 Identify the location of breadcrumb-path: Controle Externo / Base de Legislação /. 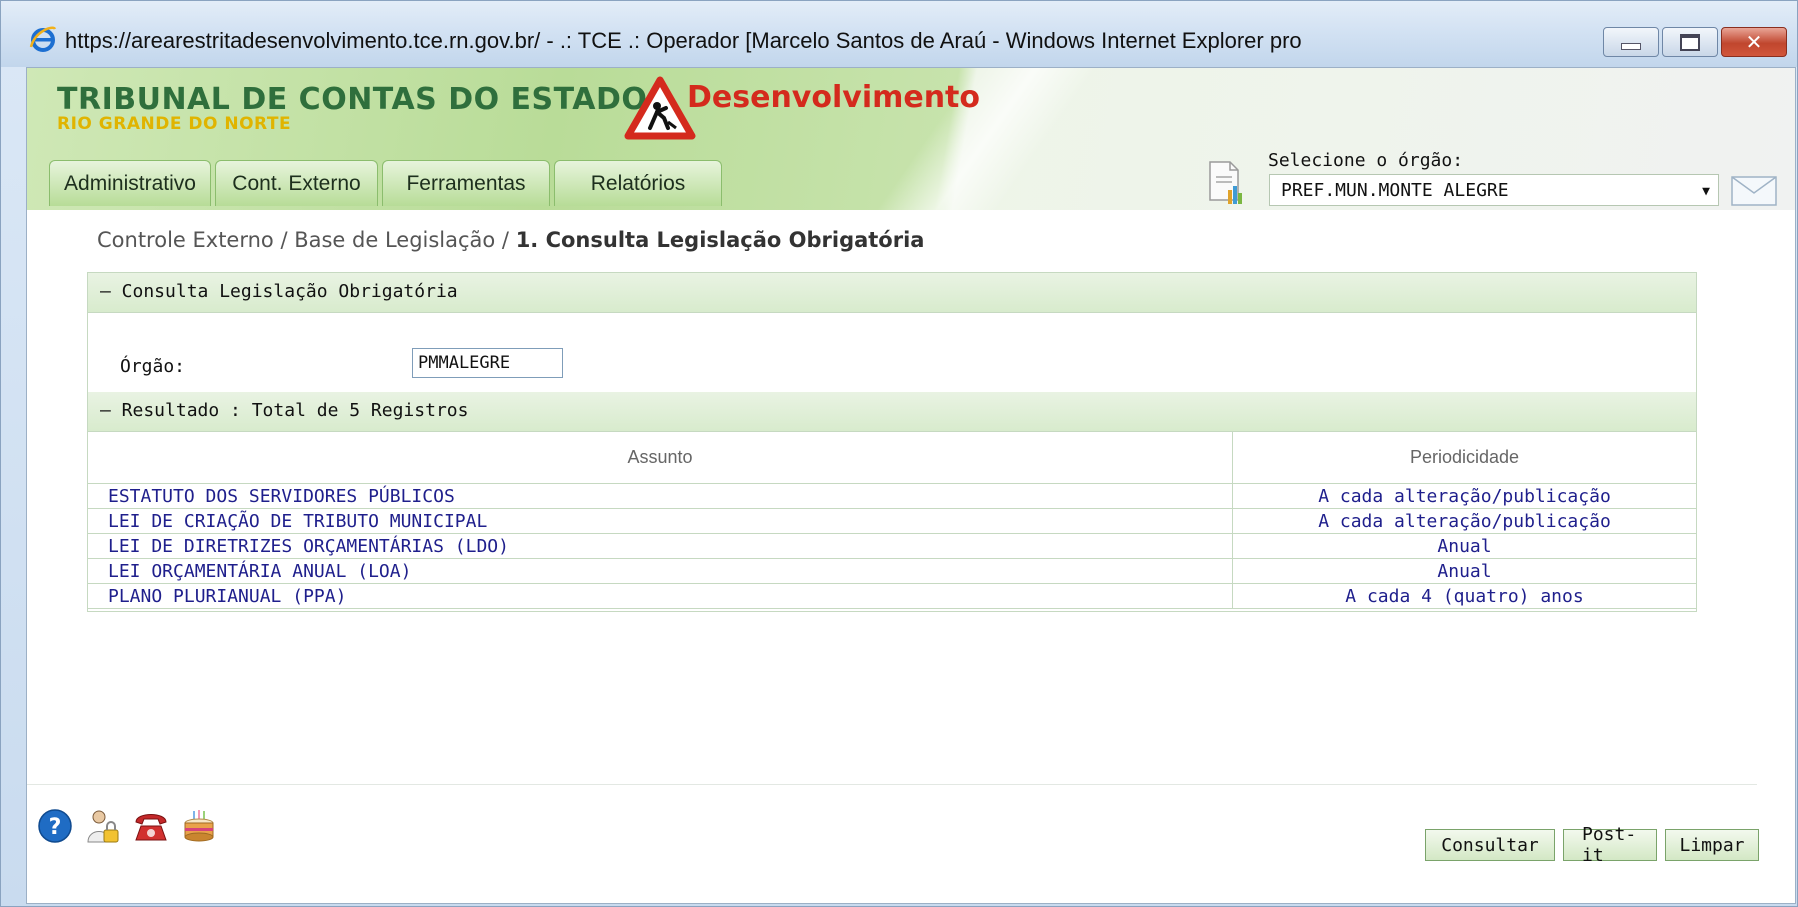
(306, 240).